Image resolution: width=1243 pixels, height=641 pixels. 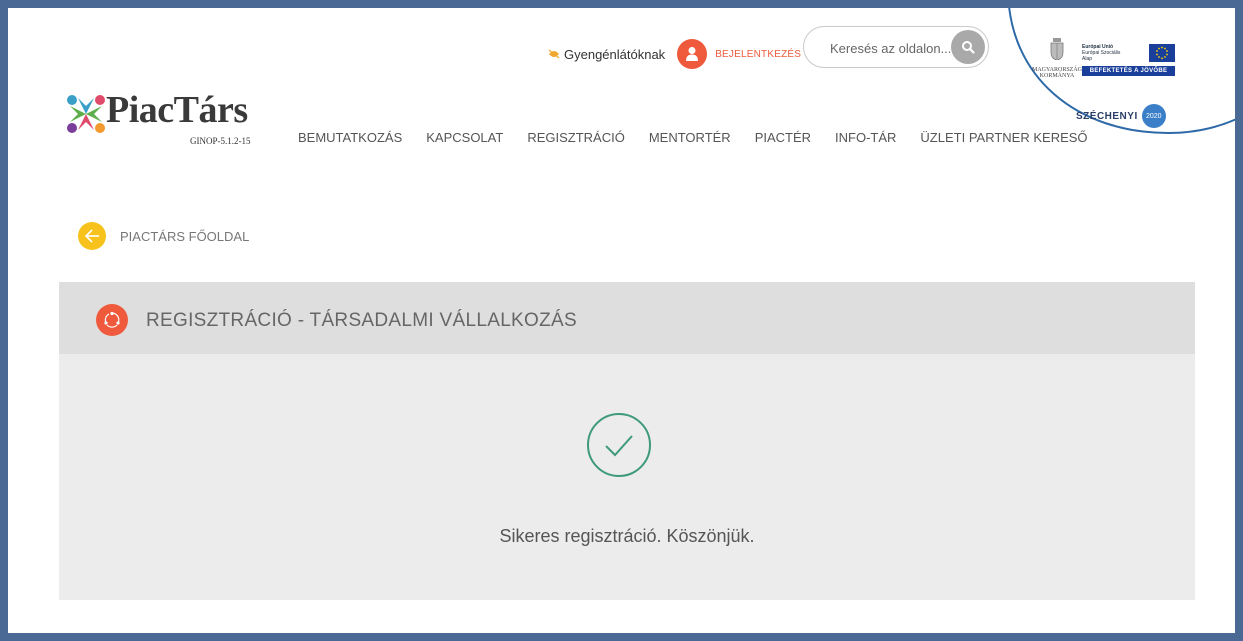 What do you see at coordinates (220, 141) in the screenshot?
I see `logo-subtitle: GINOP-5.1.2-15` at bounding box center [220, 141].